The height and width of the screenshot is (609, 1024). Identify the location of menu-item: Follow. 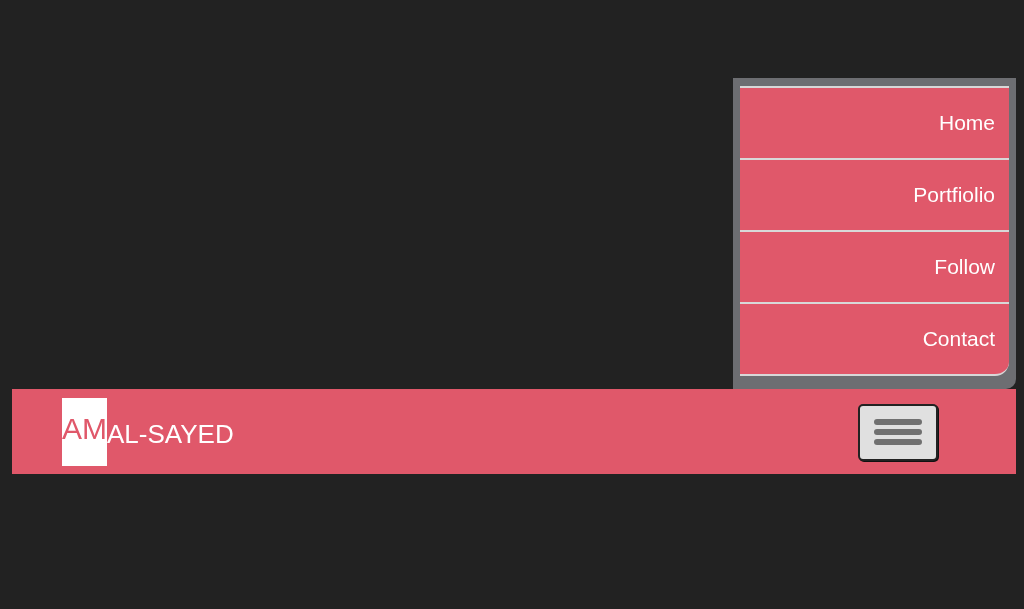
(874, 266).